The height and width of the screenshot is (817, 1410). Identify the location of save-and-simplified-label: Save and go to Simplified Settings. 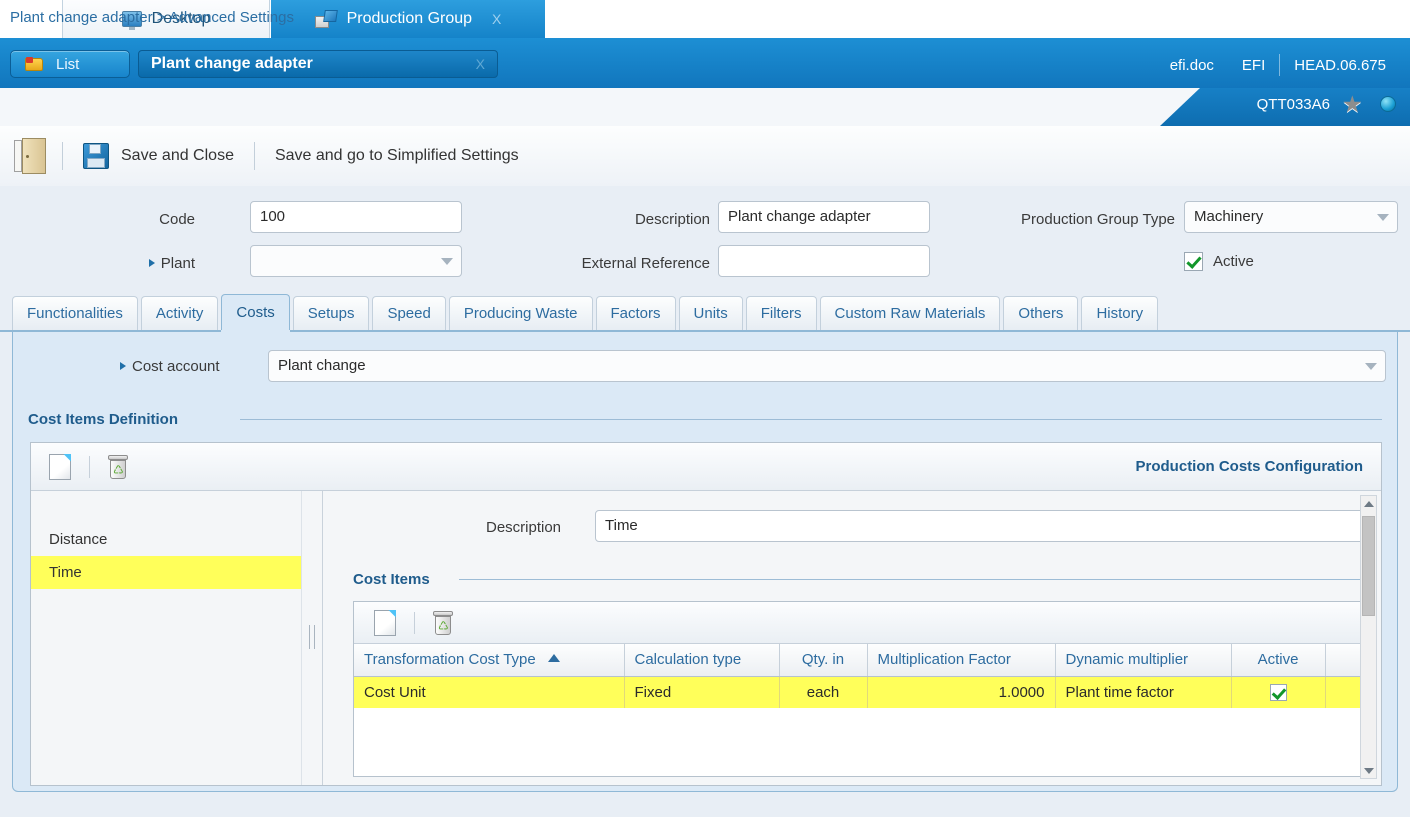
(396, 155).